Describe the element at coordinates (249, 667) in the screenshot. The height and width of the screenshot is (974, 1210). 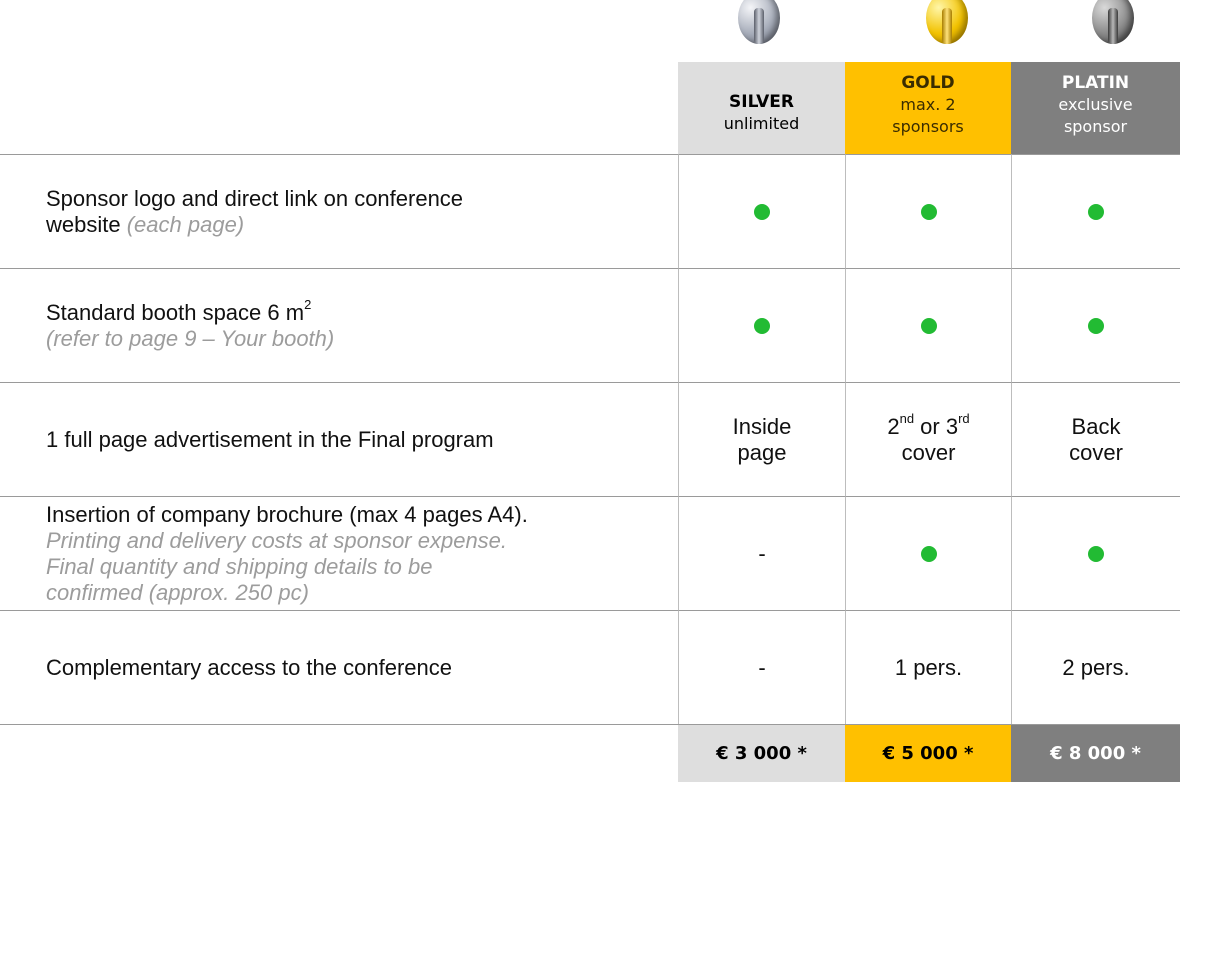
I see `feature-text: Complementary access to the conference` at that location.